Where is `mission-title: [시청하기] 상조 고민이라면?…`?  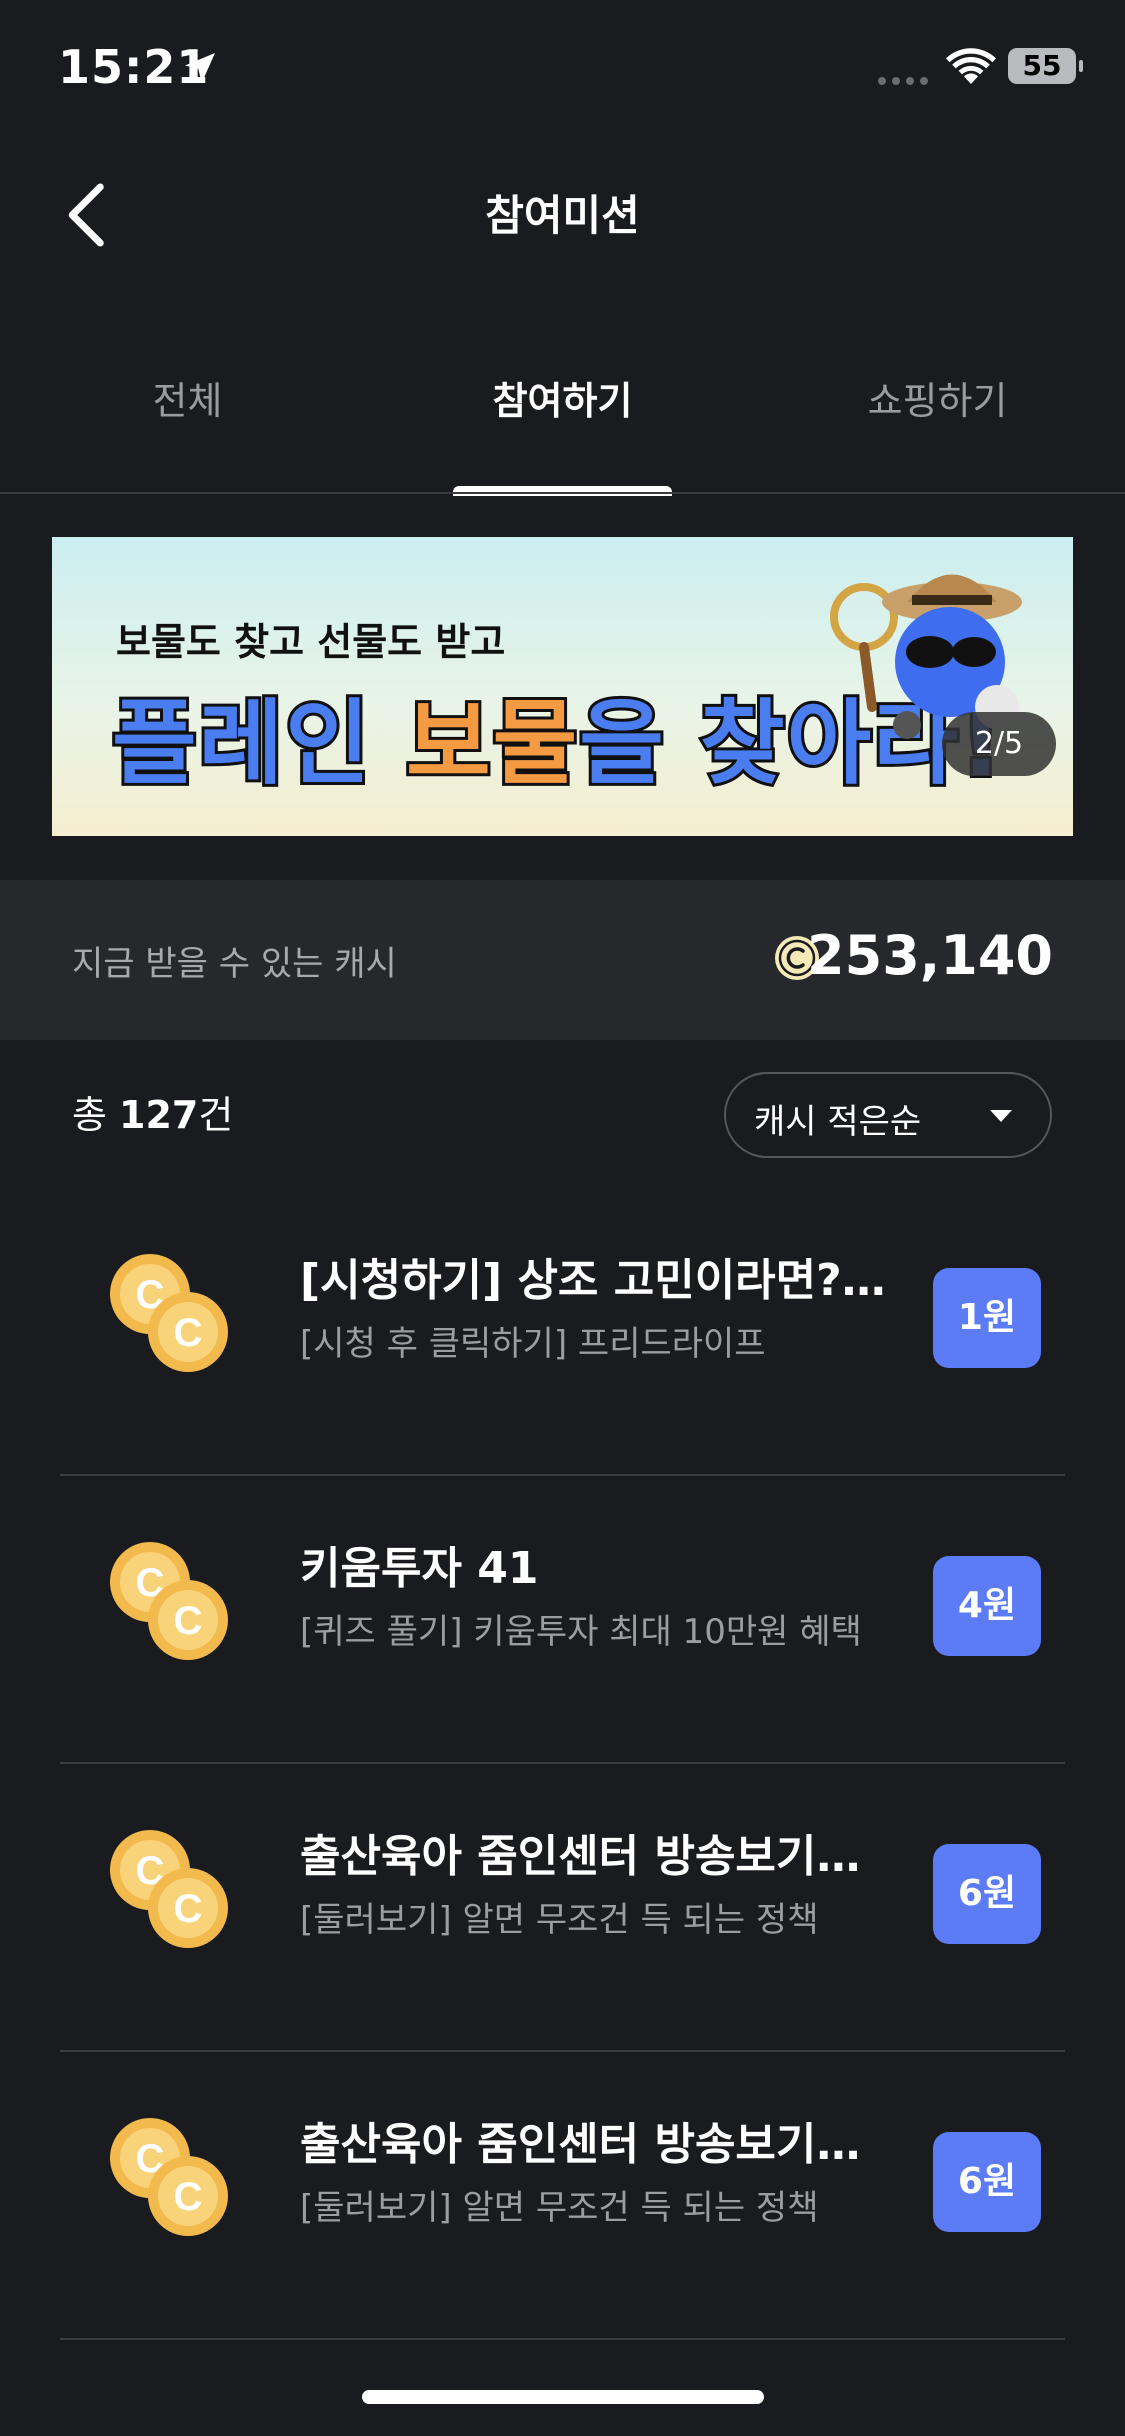 mission-title: [시청하기] 상조 고민이라면?… is located at coordinates (593, 1280).